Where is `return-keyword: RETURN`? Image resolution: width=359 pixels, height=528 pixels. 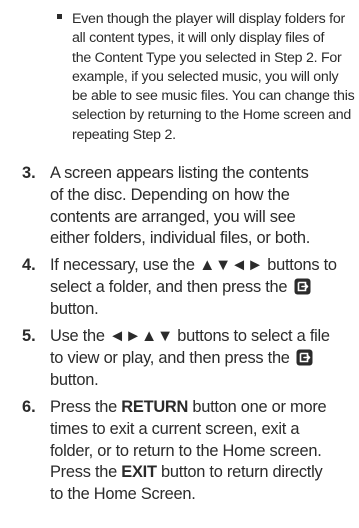 return-keyword: RETURN is located at coordinates (155, 407).